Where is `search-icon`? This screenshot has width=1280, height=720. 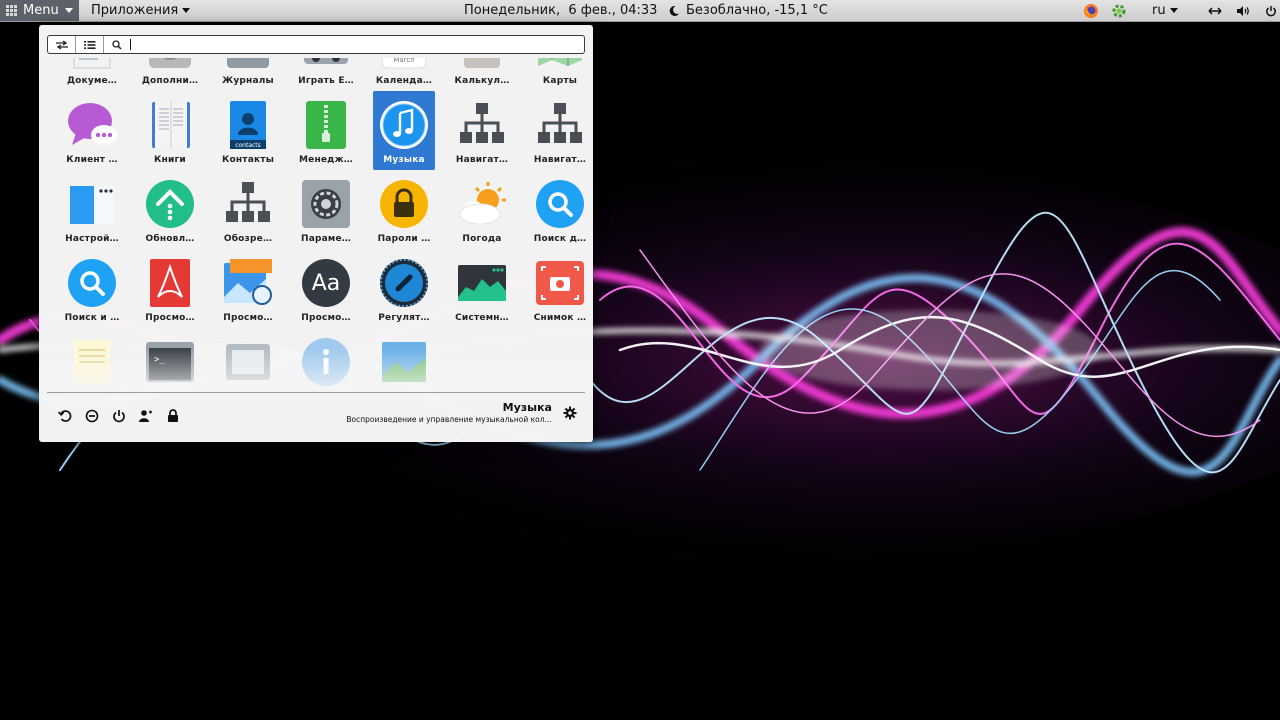 search-icon is located at coordinates (92, 283).